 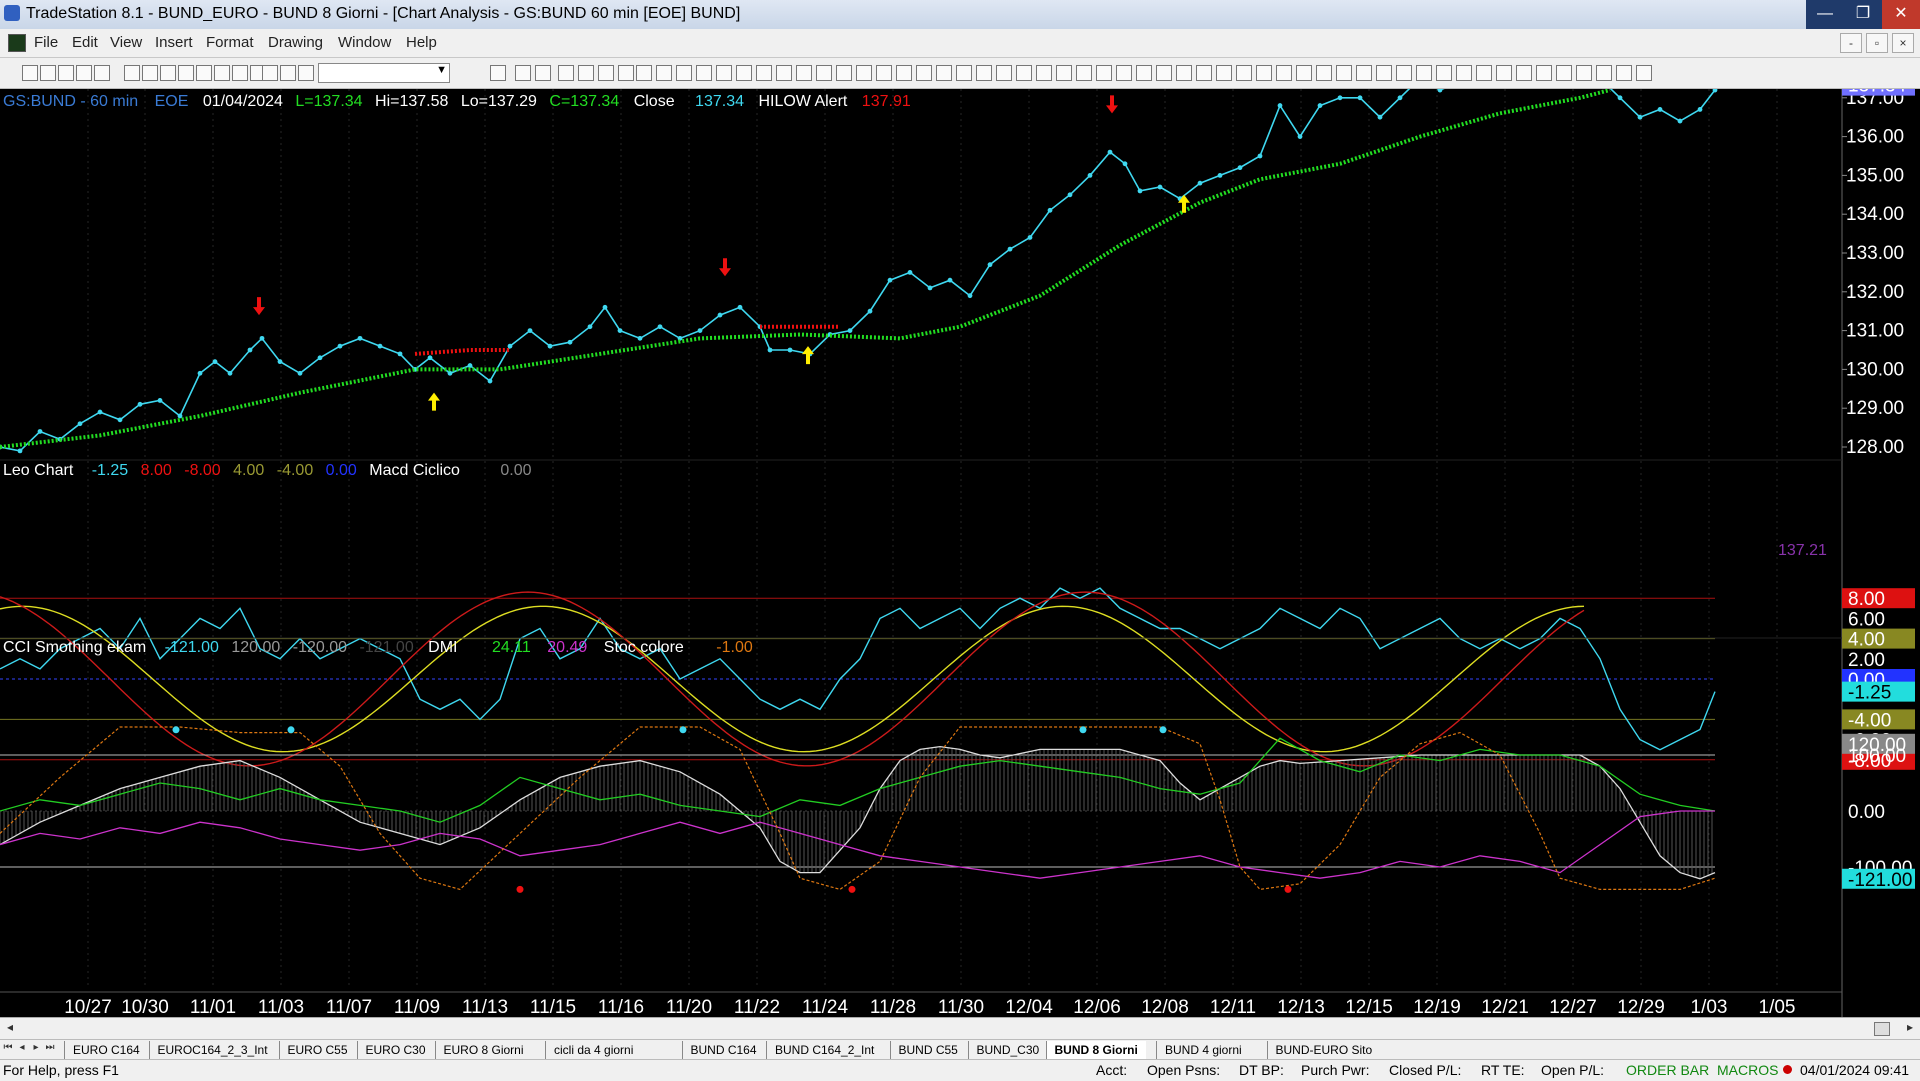 What do you see at coordinates (17, 43) in the screenshot?
I see `document-icon` at bounding box center [17, 43].